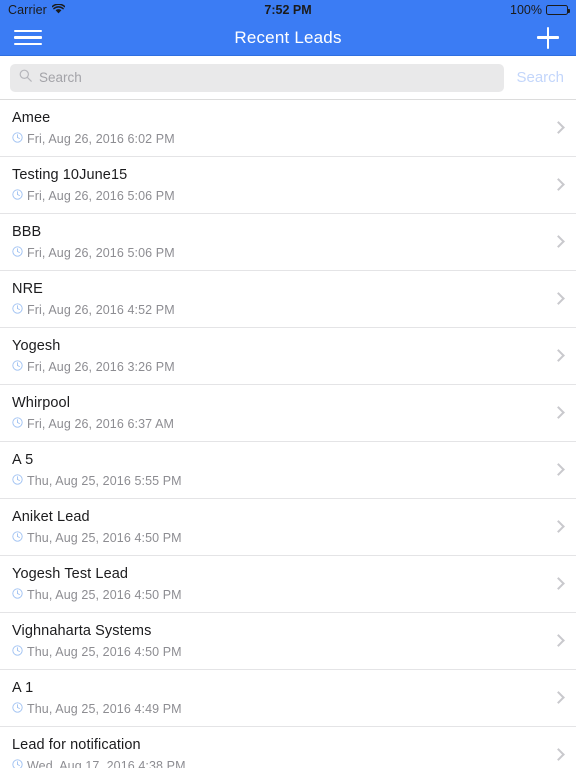 The height and width of the screenshot is (768, 576). What do you see at coordinates (288, 299) in the screenshot?
I see `list-item: NRE Fri, Aug 26, 2016 4:52 PM` at bounding box center [288, 299].